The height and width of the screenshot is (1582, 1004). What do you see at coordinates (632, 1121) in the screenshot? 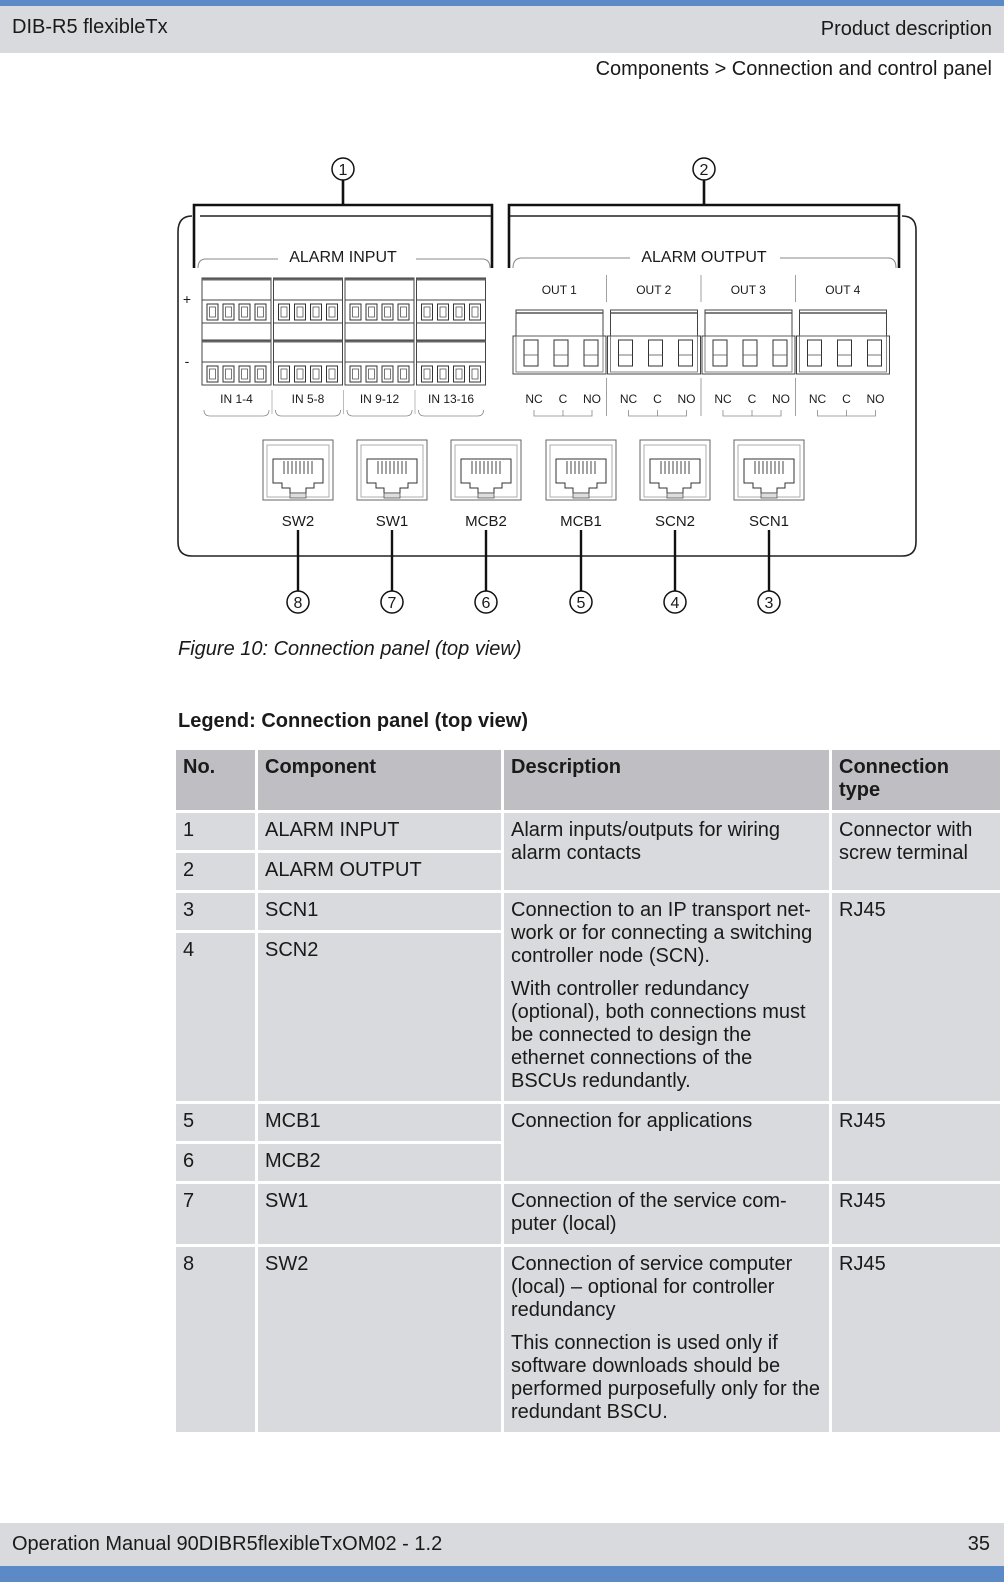
I see `description-text: Connection for applications` at bounding box center [632, 1121].